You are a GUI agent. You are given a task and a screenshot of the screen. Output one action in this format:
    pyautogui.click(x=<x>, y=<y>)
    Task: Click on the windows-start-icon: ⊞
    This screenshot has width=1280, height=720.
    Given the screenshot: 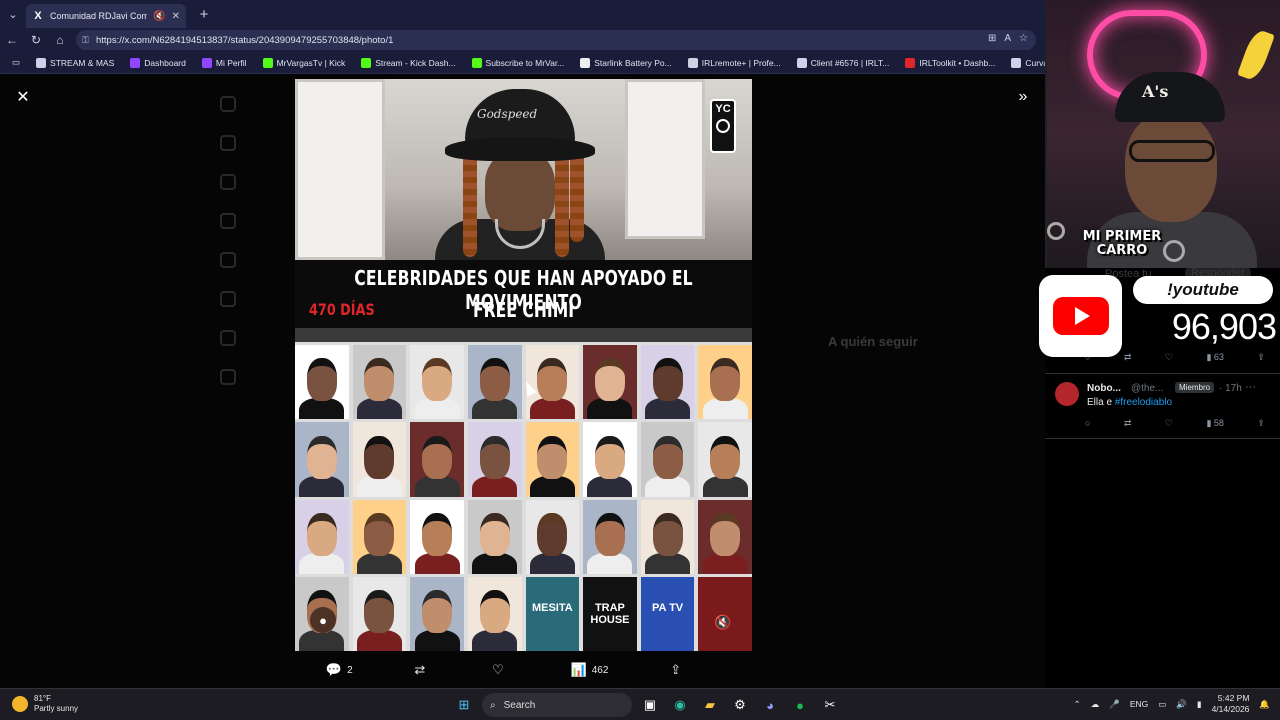 What is the action you would take?
    pyautogui.click(x=464, y=705)
    